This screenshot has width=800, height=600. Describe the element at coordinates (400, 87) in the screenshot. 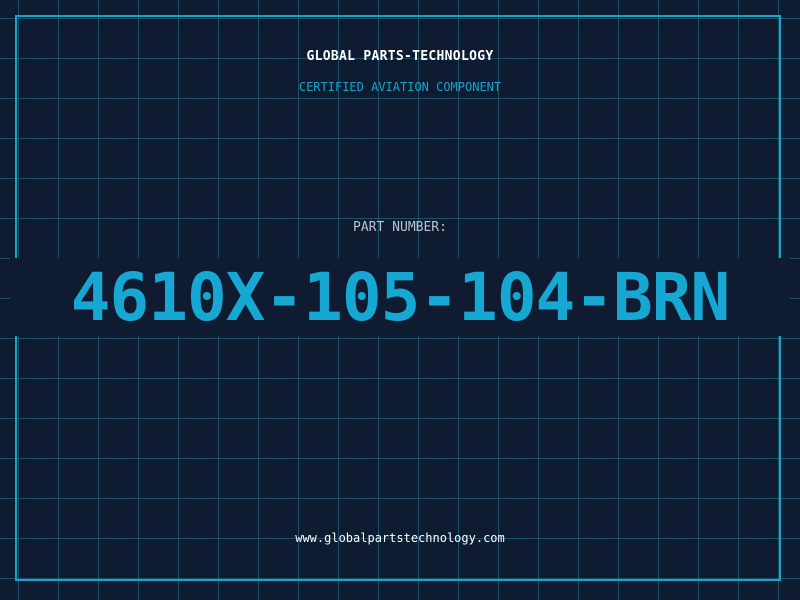

I see `certification-subtitle: CERTIFIED AVIATION COMPONENT` at that location.